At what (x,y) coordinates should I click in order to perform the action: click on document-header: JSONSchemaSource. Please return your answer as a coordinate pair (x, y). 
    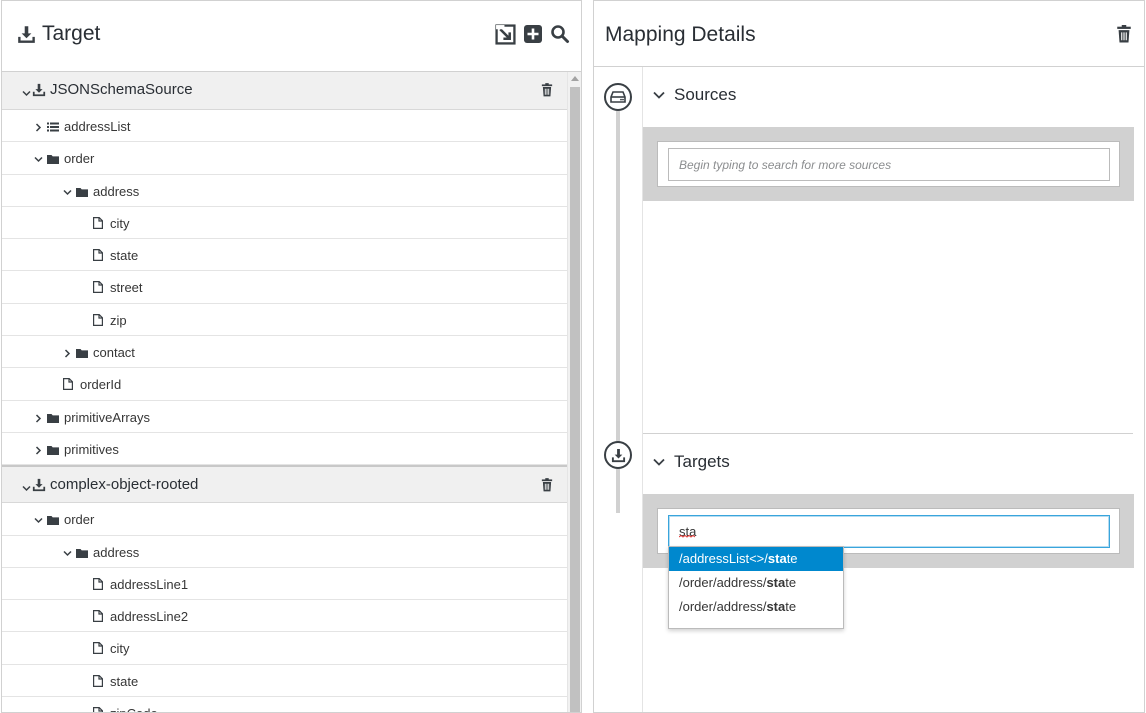
    Looking at the image, I should click on (284, 91).